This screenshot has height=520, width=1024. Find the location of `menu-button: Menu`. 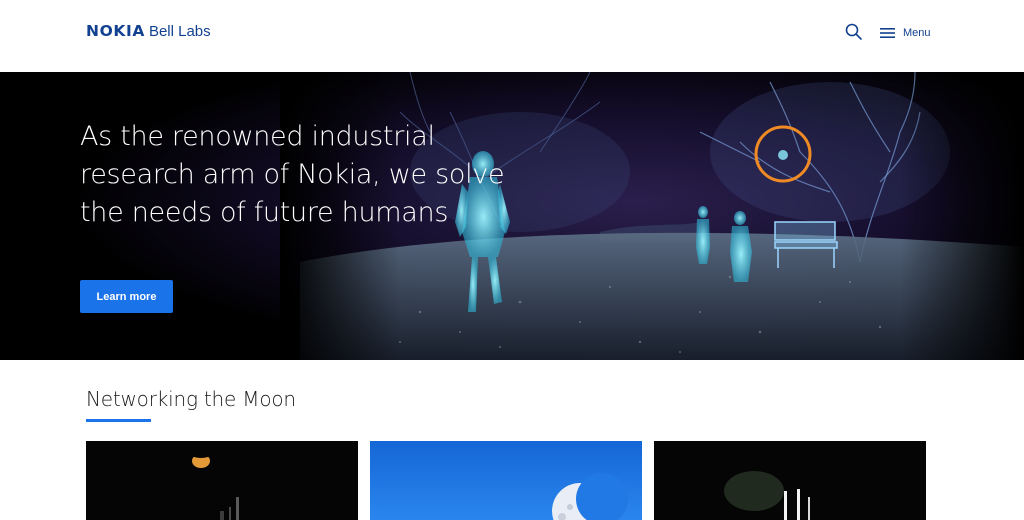

menu-button: Menu is located at coordinates (905, 33).